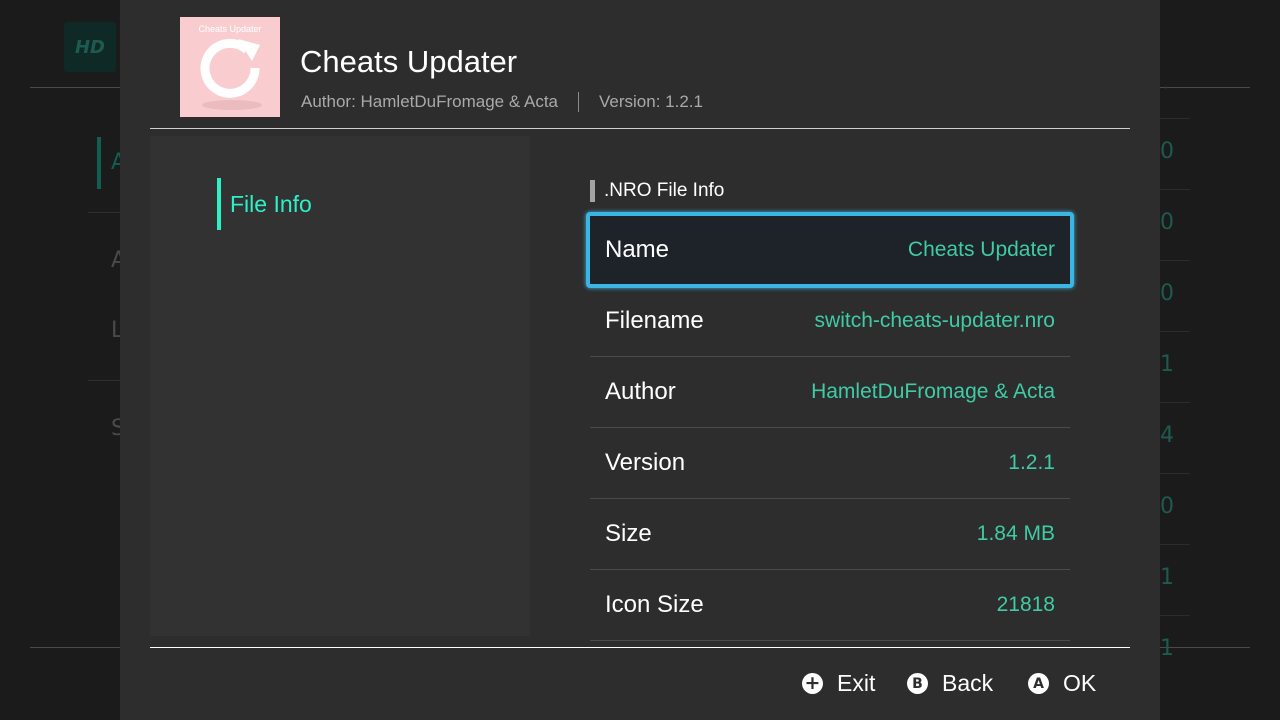  I want to click on info-row-icon-size: Icon Size 21818, so click(830, 605).